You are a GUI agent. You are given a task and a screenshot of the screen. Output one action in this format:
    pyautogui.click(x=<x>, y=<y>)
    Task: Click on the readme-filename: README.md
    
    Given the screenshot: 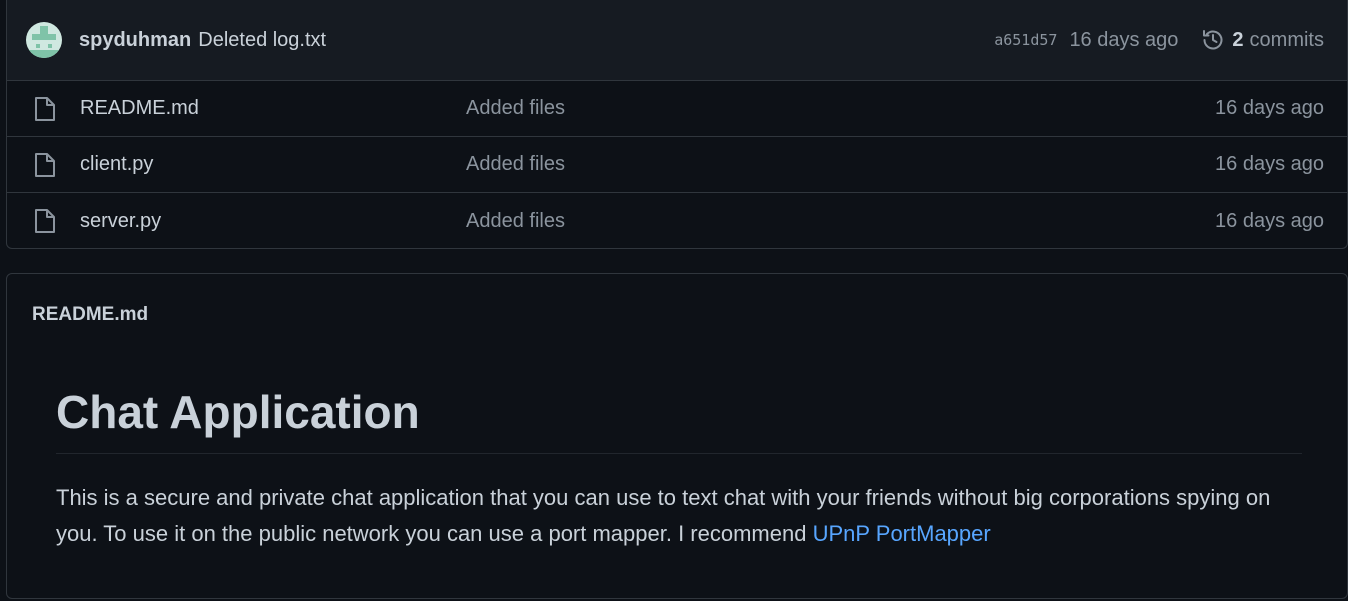 What is the action you would take?
    pyautogui.click(x=90, y=314)
    